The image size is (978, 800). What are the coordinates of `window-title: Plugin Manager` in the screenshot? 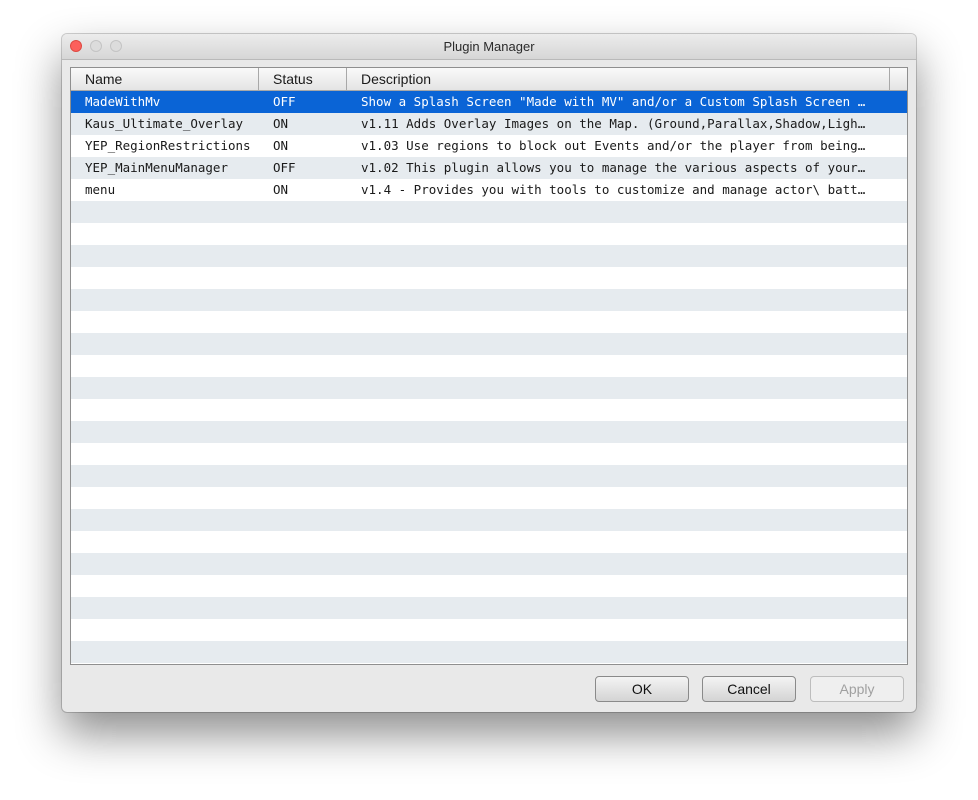 It's located at (489, 46).